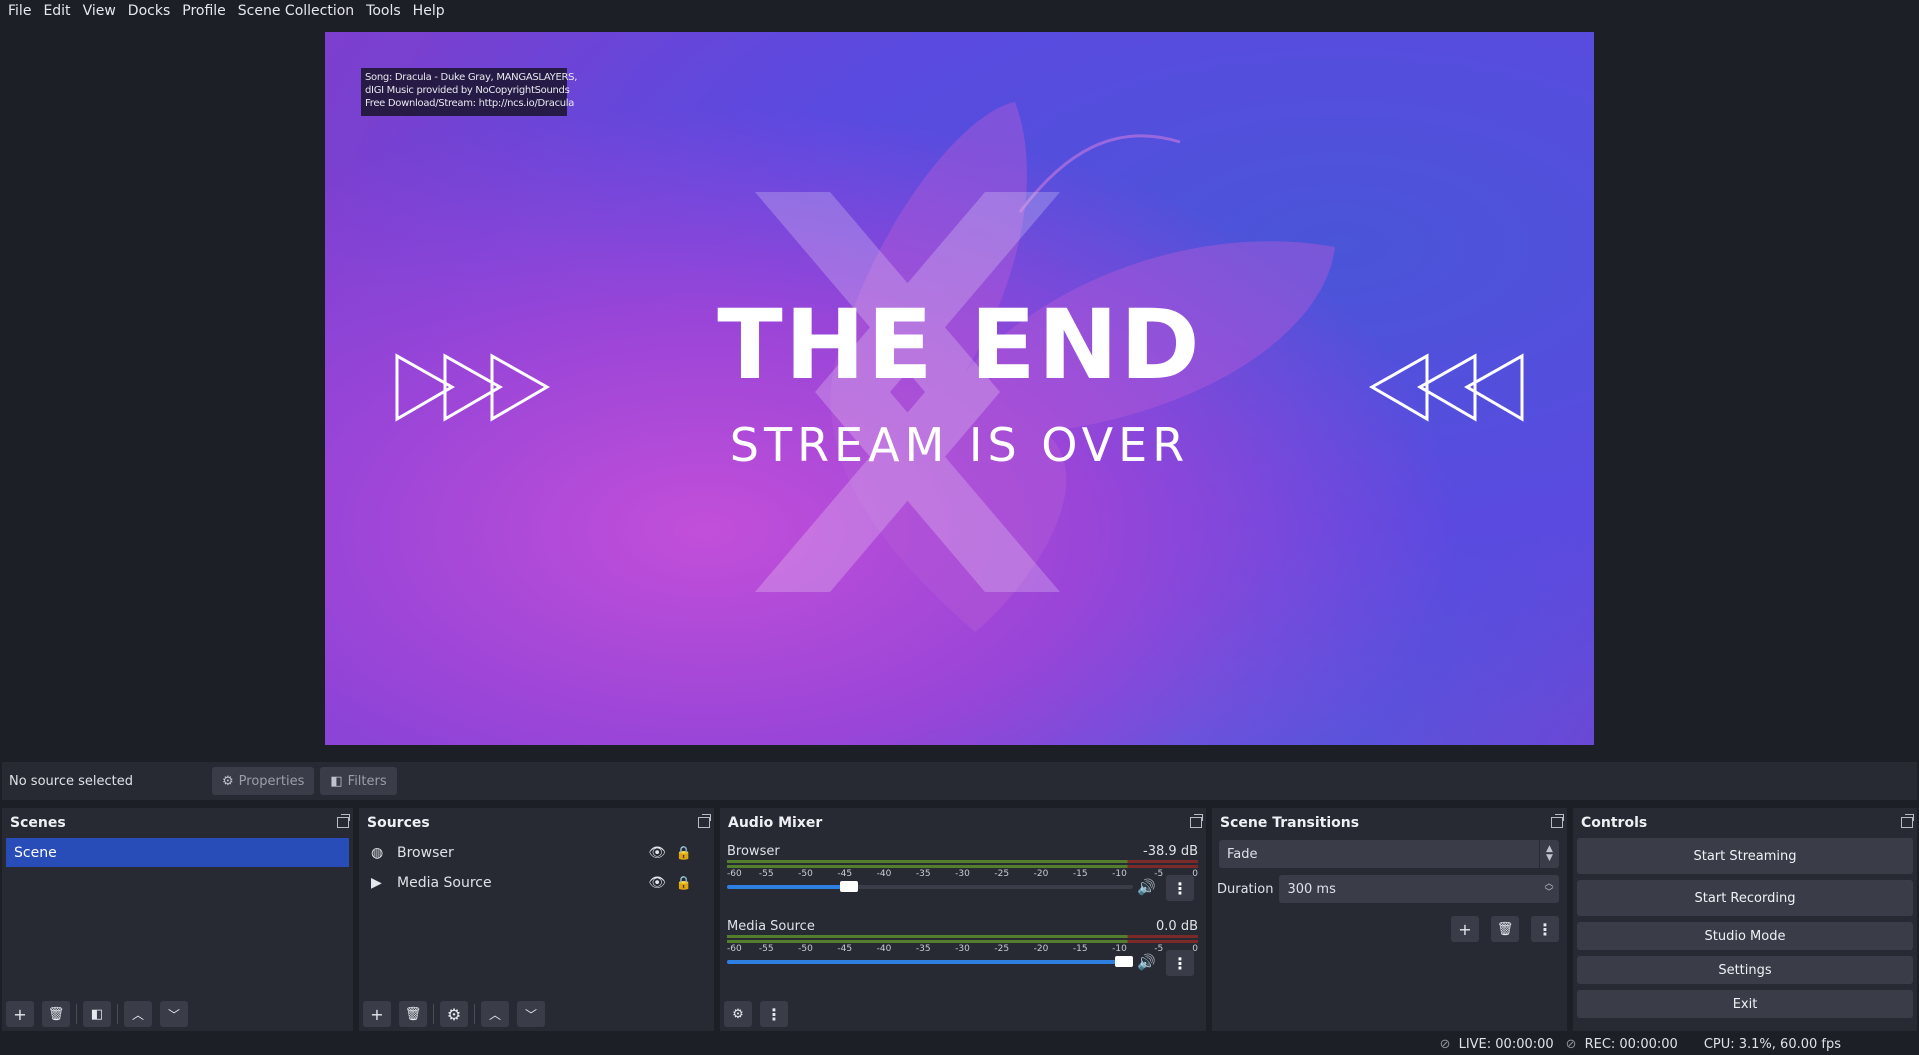  Describe the element at coordinates (376, 883) in the screenshot. I see `play-icon: ▶` at that location.